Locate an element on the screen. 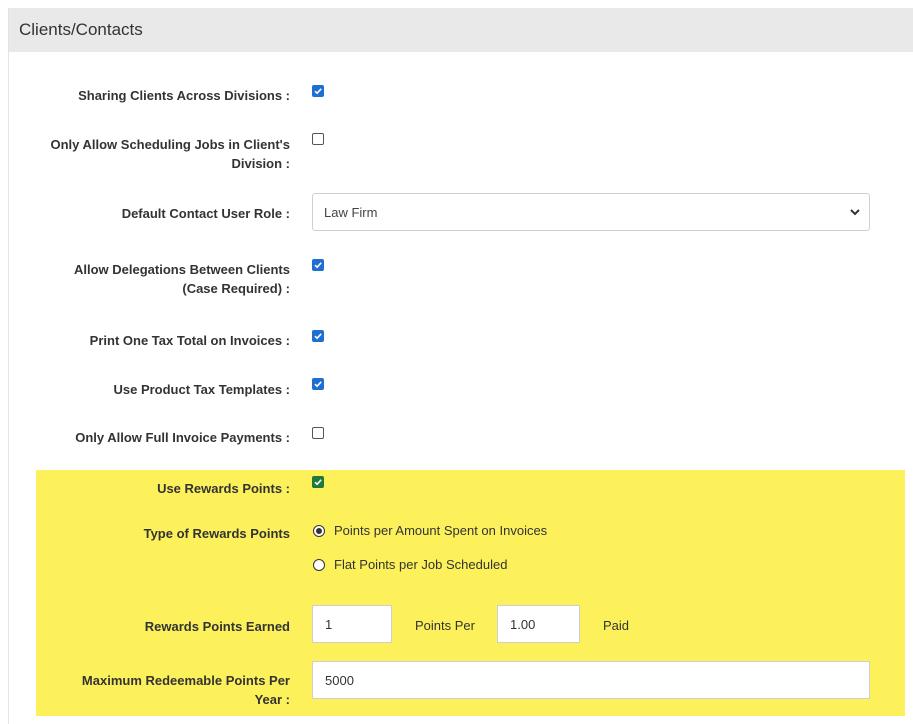 The image size is (913, 724). panel-header: Clients/Contacts is located at coordinates (461, 30).